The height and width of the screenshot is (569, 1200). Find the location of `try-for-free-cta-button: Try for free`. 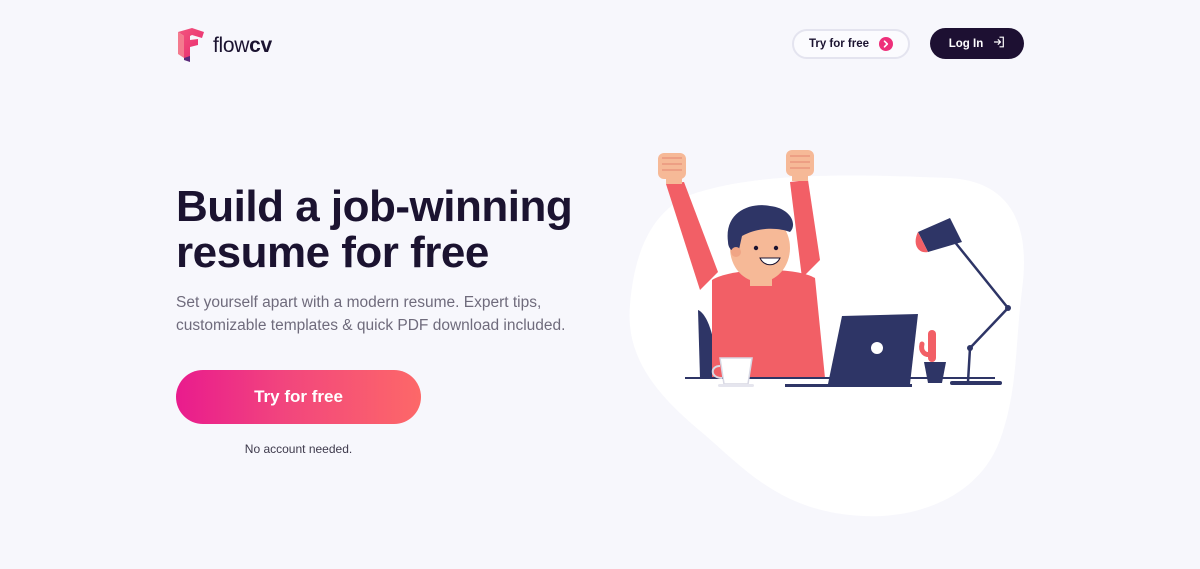

try-for-free-cta-button: Try for free is located at coordinates (298, 397).